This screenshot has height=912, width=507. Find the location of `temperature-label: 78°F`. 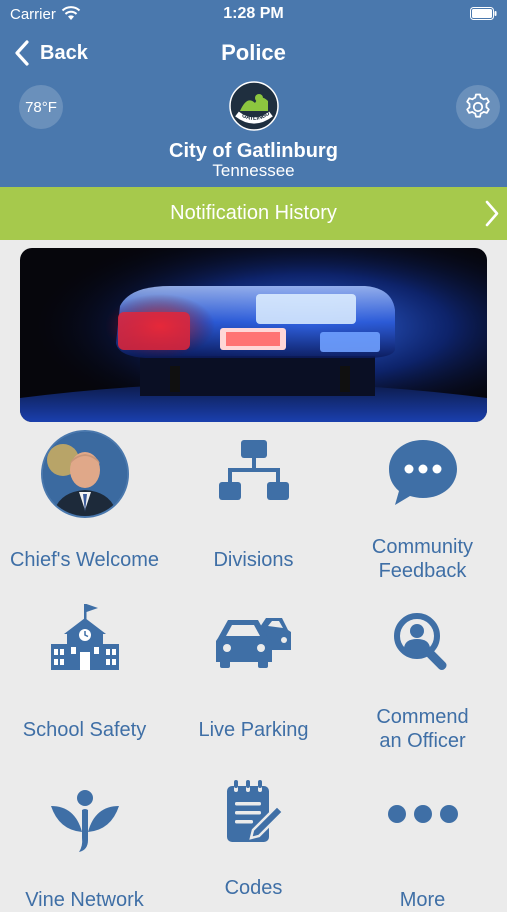

temperature-label: 78°F is located at coordinates (41, 107).